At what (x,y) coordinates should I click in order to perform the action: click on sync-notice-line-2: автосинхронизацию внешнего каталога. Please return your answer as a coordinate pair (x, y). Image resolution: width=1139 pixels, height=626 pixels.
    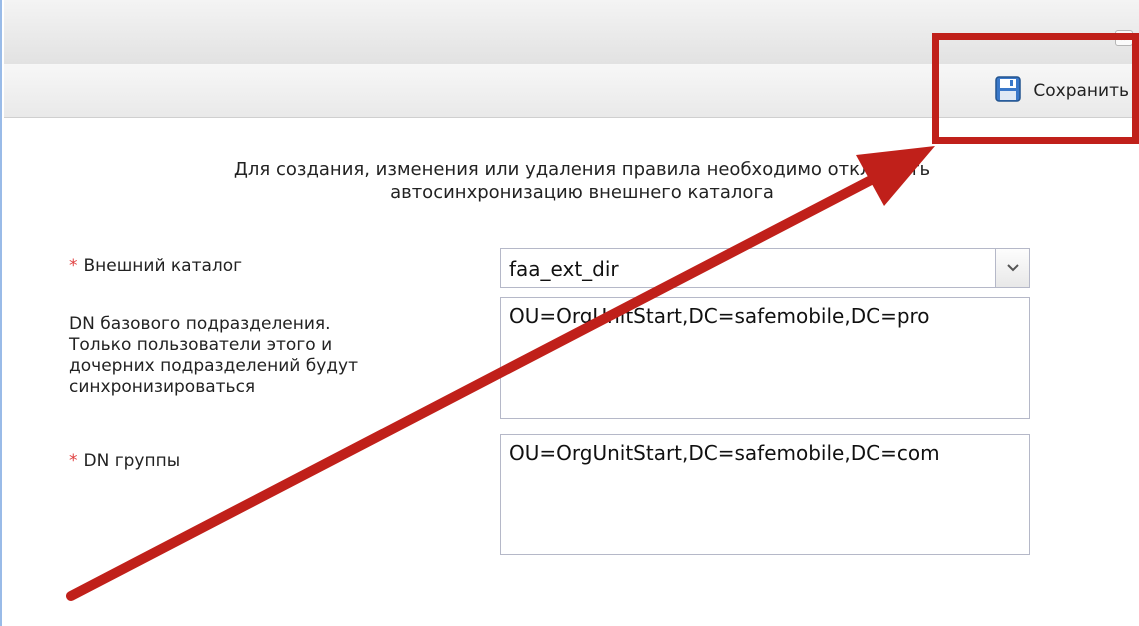
    Looking at the image, I should click on (582, 192).